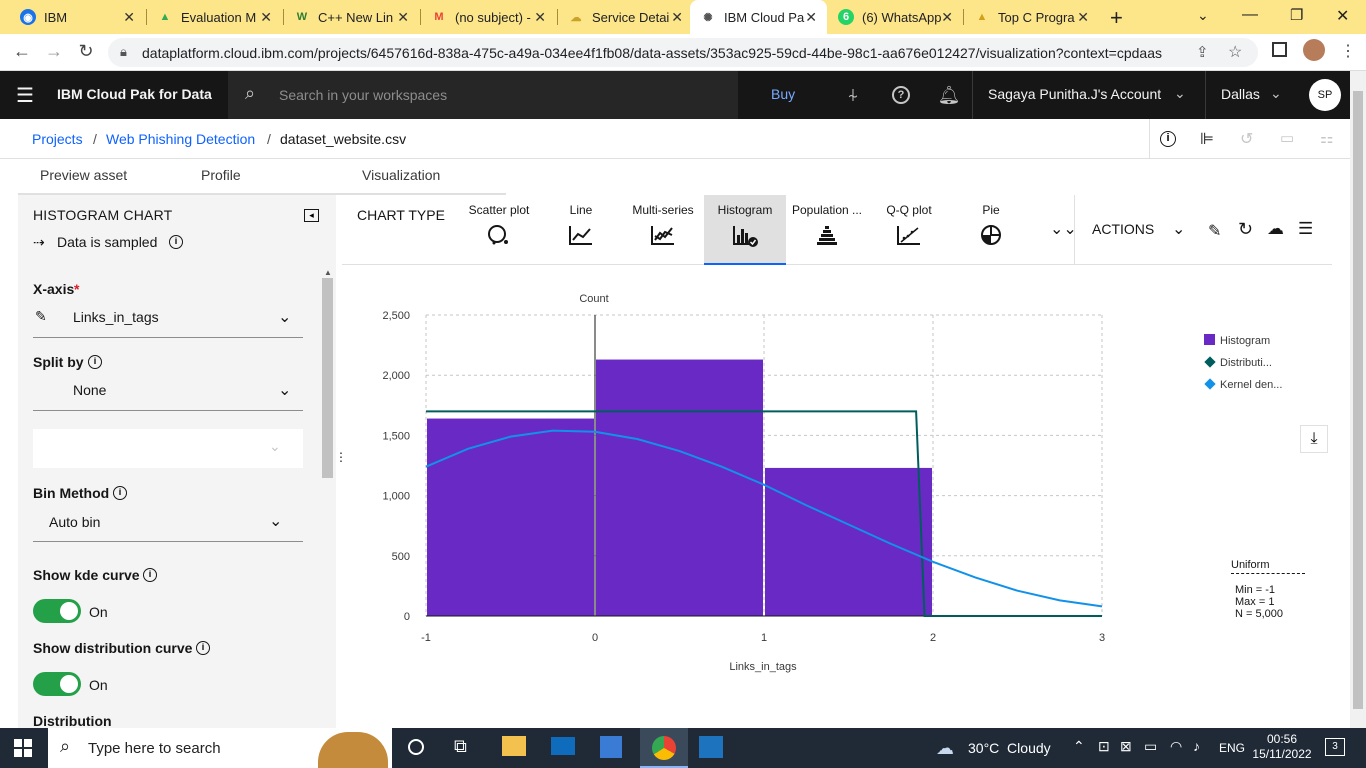  Describe the element at coordinates (853, 95) in the screenshot. I see `signpost-icon: ⍭` at that location.